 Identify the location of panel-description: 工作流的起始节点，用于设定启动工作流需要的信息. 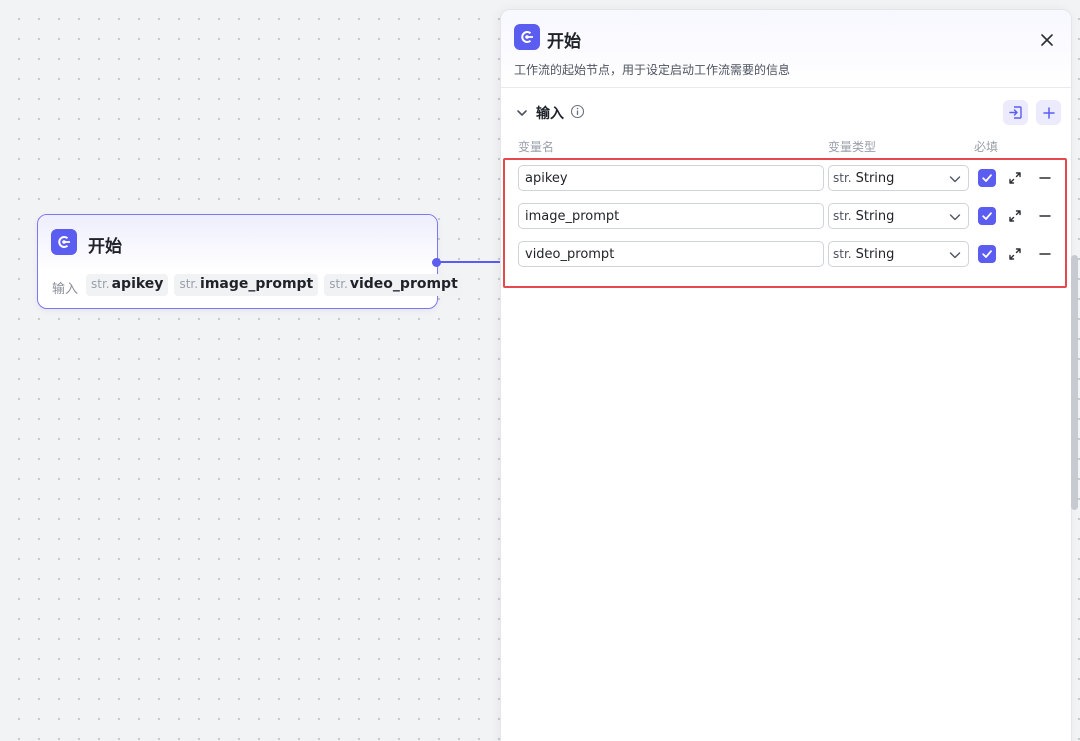
(652, 70).